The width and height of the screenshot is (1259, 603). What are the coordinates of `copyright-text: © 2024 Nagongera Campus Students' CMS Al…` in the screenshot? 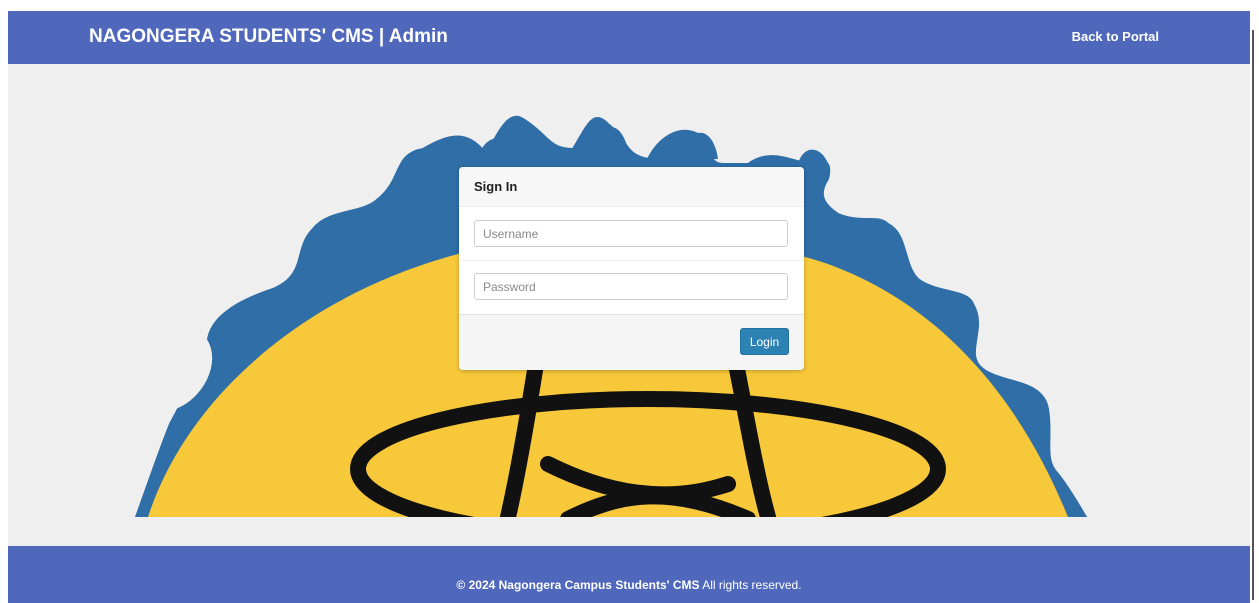 It's located at (629, 585).